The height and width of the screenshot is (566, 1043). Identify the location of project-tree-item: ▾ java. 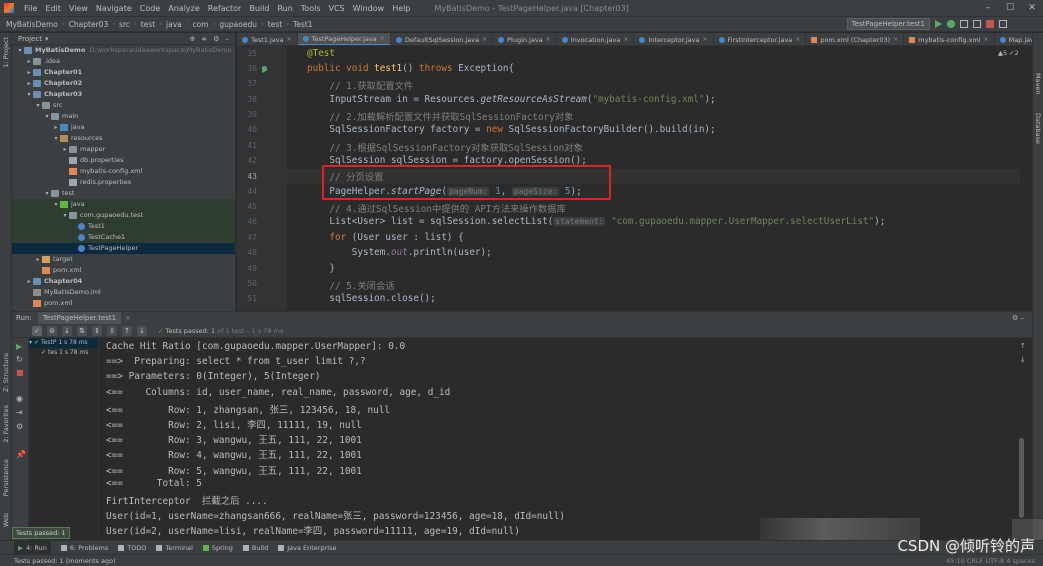
(123, 204).